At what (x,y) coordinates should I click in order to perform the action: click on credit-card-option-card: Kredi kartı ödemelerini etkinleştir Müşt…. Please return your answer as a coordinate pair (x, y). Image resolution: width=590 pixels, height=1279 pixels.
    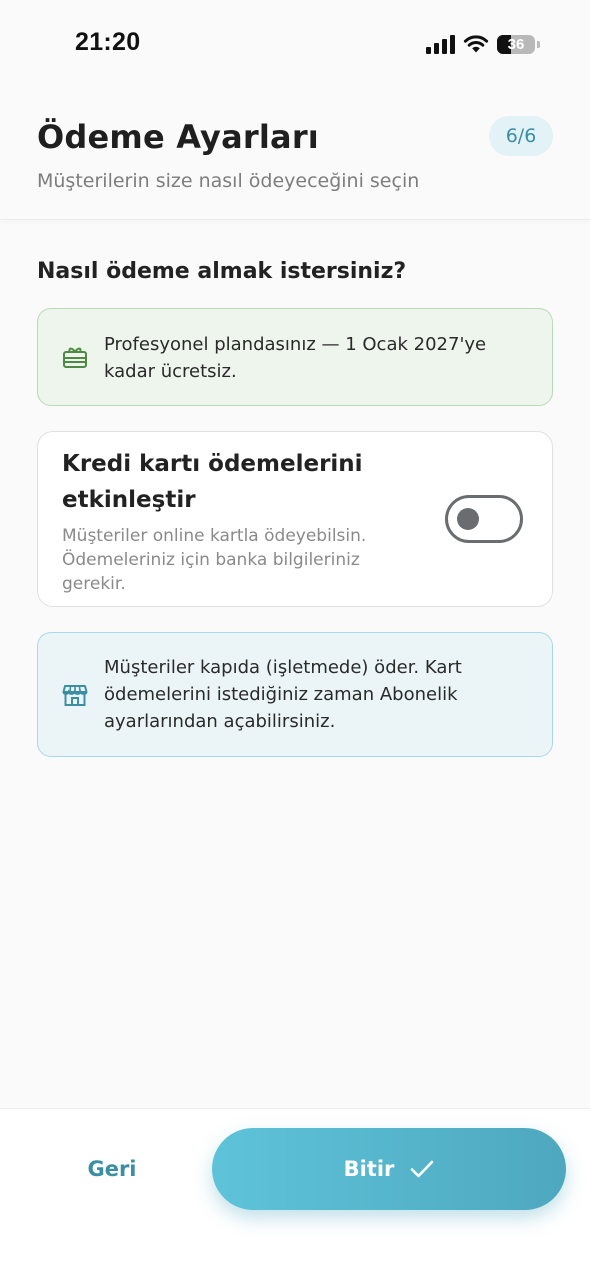
    Looking at the image, I should click on (295, 519).